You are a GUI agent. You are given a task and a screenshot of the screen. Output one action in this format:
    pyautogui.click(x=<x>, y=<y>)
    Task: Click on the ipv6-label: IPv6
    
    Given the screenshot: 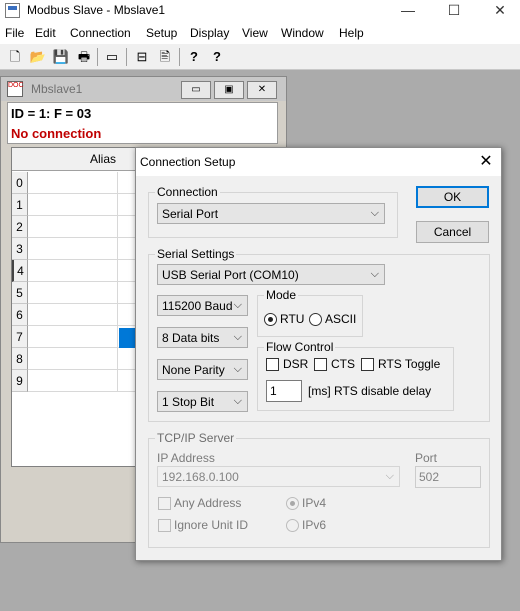 What is the action you would take?
    pyautogui.click(x=314, y=525)
    